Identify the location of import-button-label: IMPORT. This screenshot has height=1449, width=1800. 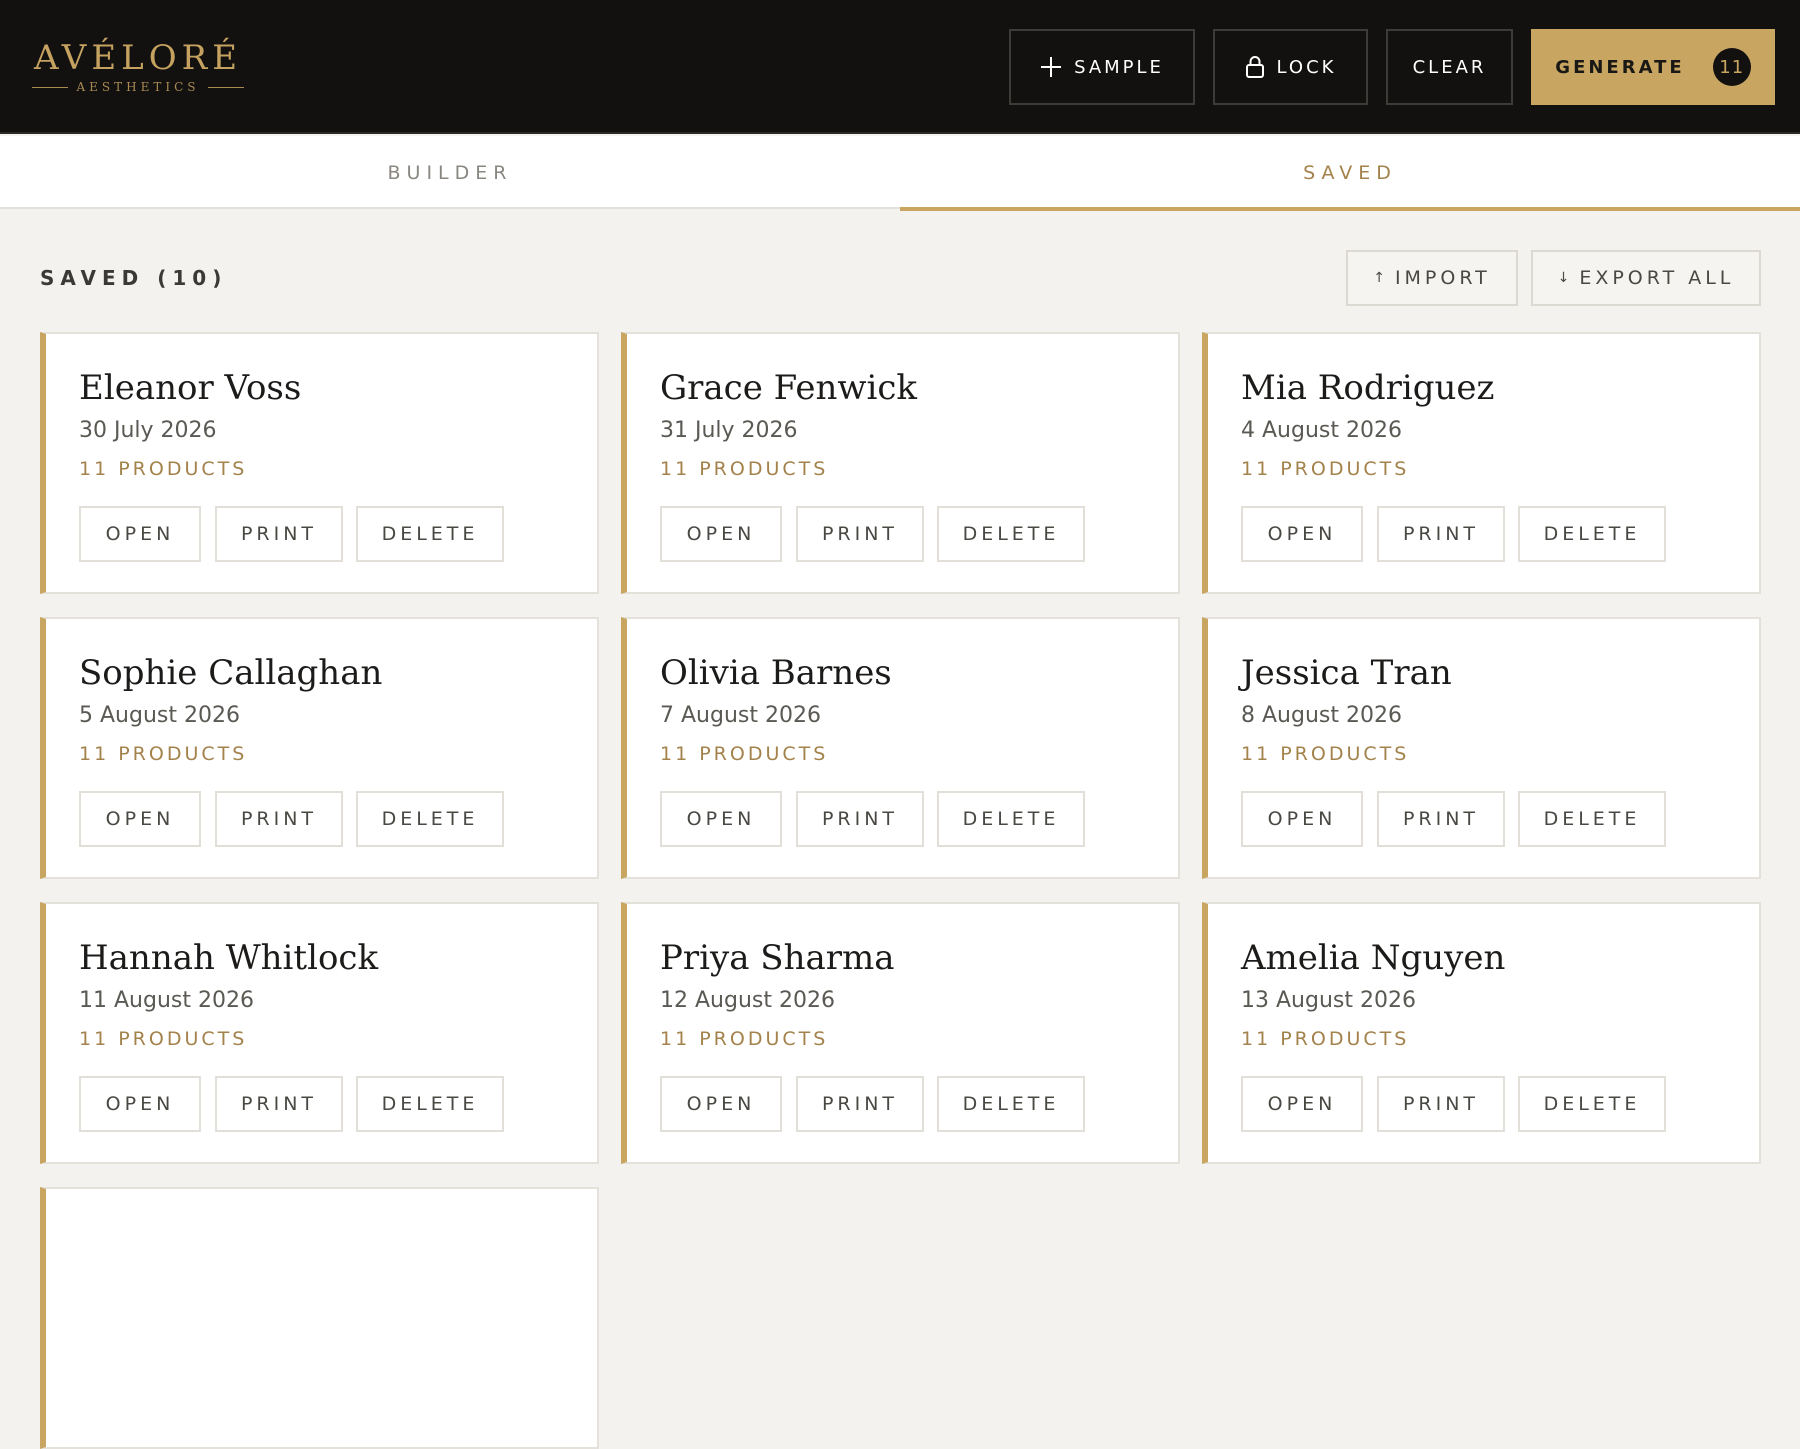
(1442, 278).